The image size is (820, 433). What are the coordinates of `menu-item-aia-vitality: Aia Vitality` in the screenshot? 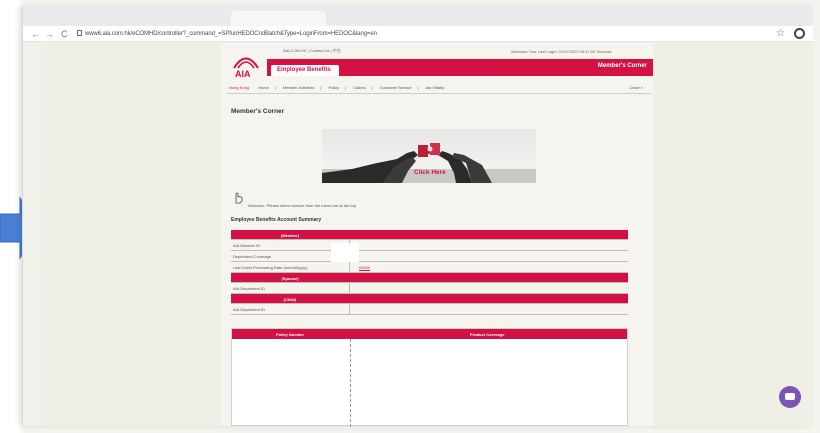 It's located at (434, 87).